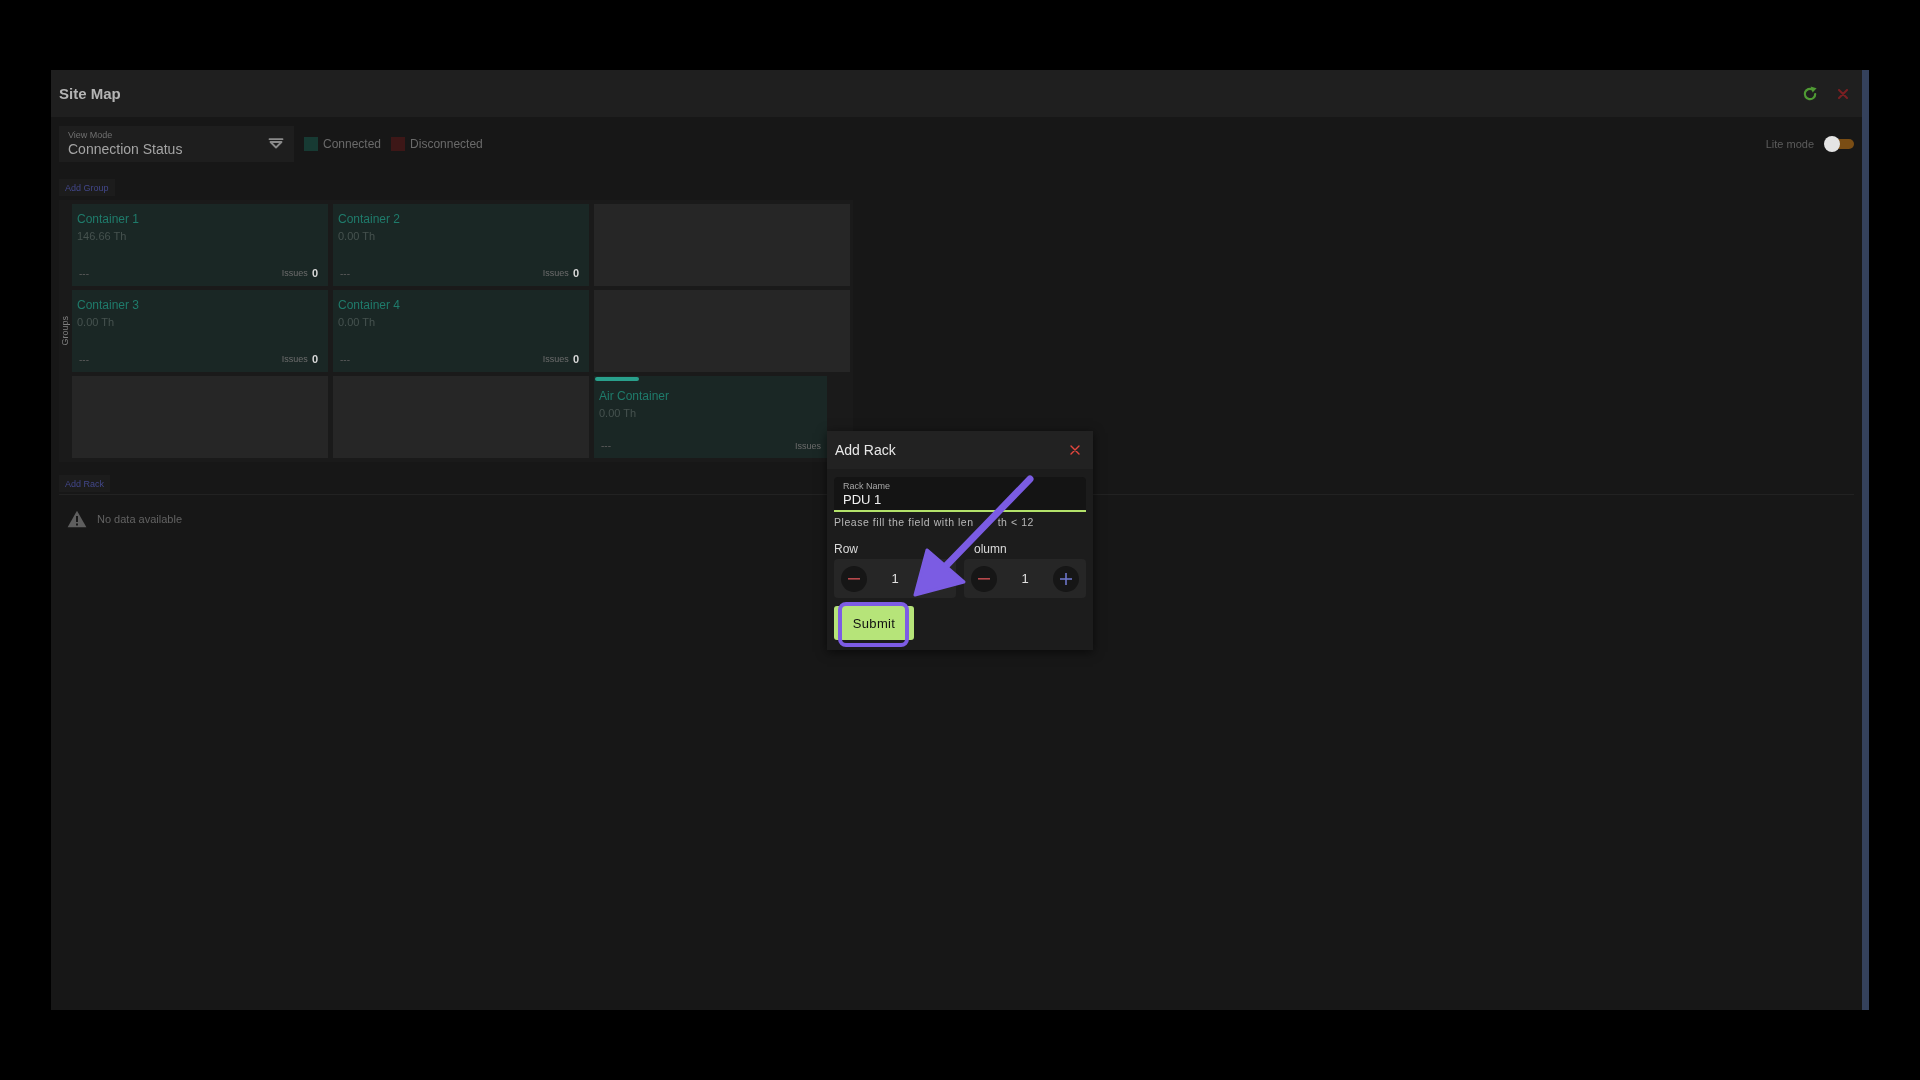  I want to click on field-value: PDU 1, so click(863, 499).